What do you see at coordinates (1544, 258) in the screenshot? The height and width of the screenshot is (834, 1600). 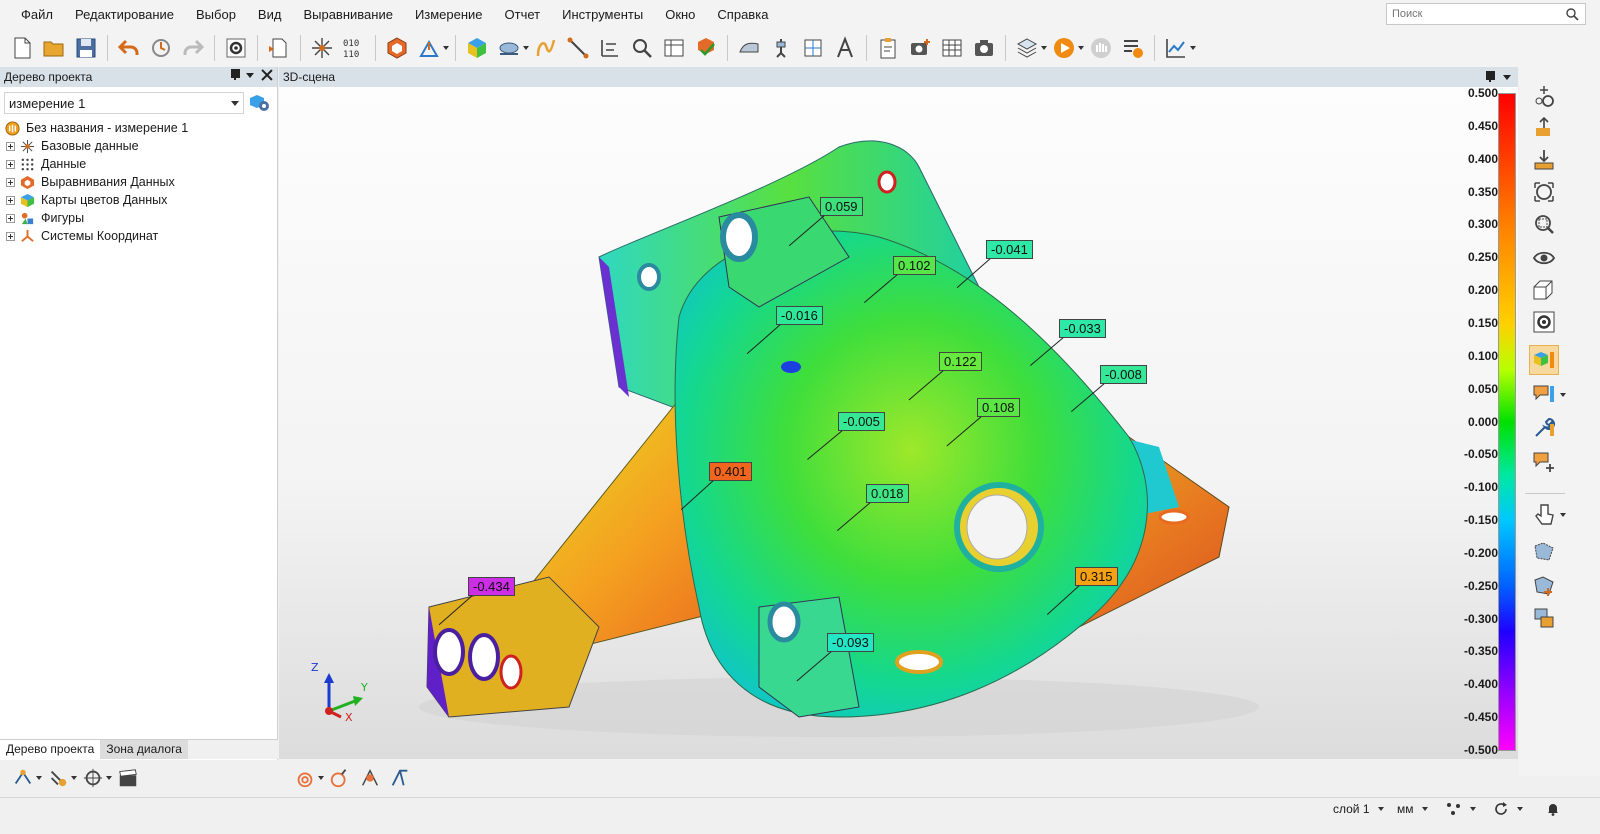 I see `visibility-button` at bounding box center [1544, 258].